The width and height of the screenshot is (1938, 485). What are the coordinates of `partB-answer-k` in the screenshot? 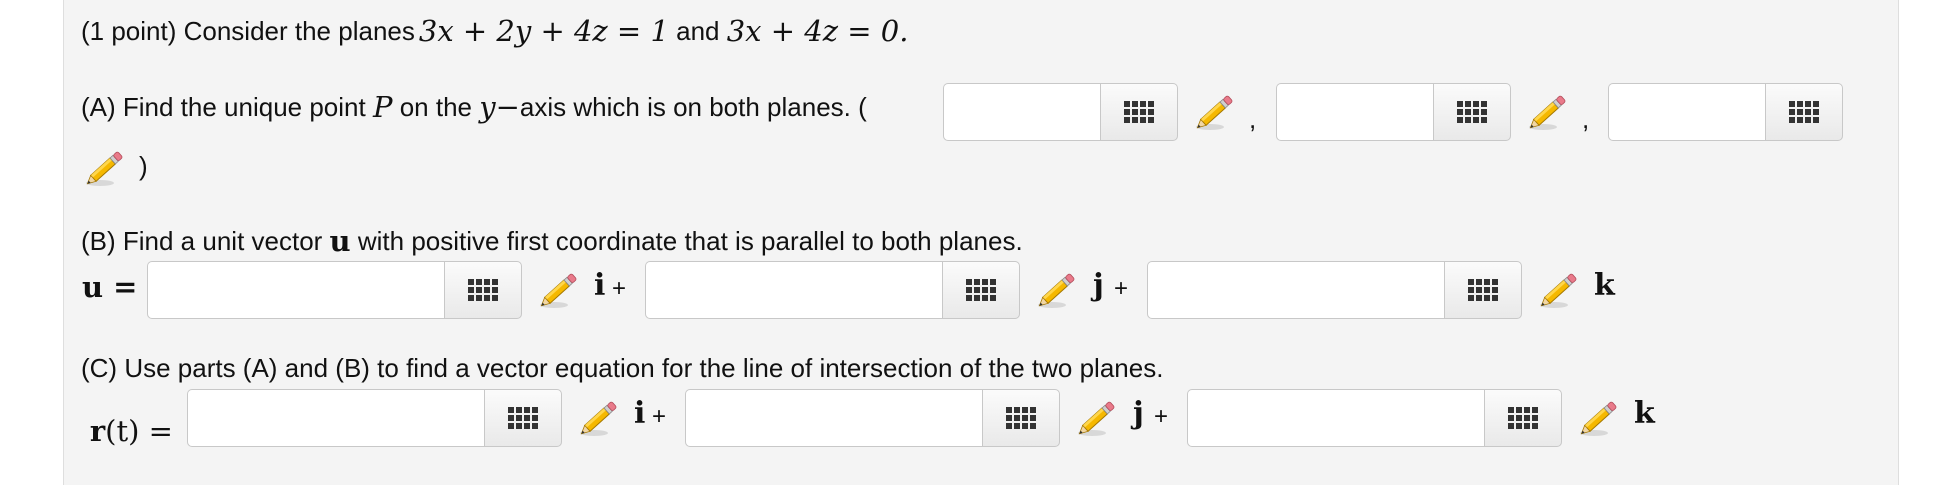 It's located at (1334, 290).